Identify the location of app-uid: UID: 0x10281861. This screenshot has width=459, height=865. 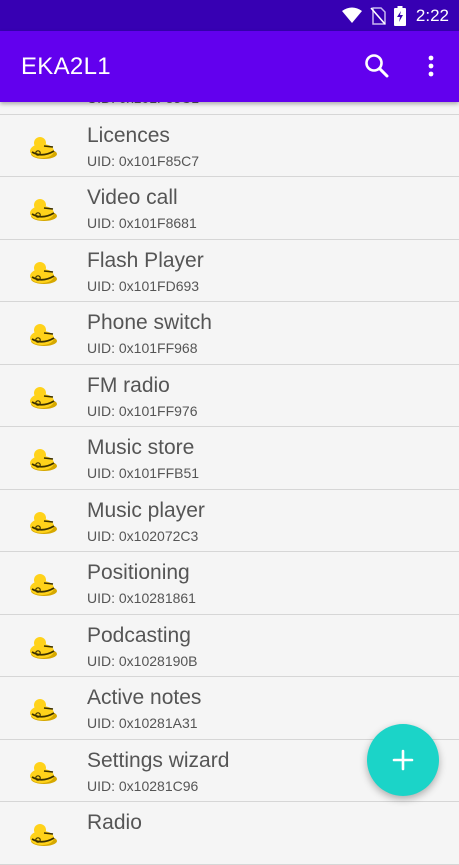
(141, 598).